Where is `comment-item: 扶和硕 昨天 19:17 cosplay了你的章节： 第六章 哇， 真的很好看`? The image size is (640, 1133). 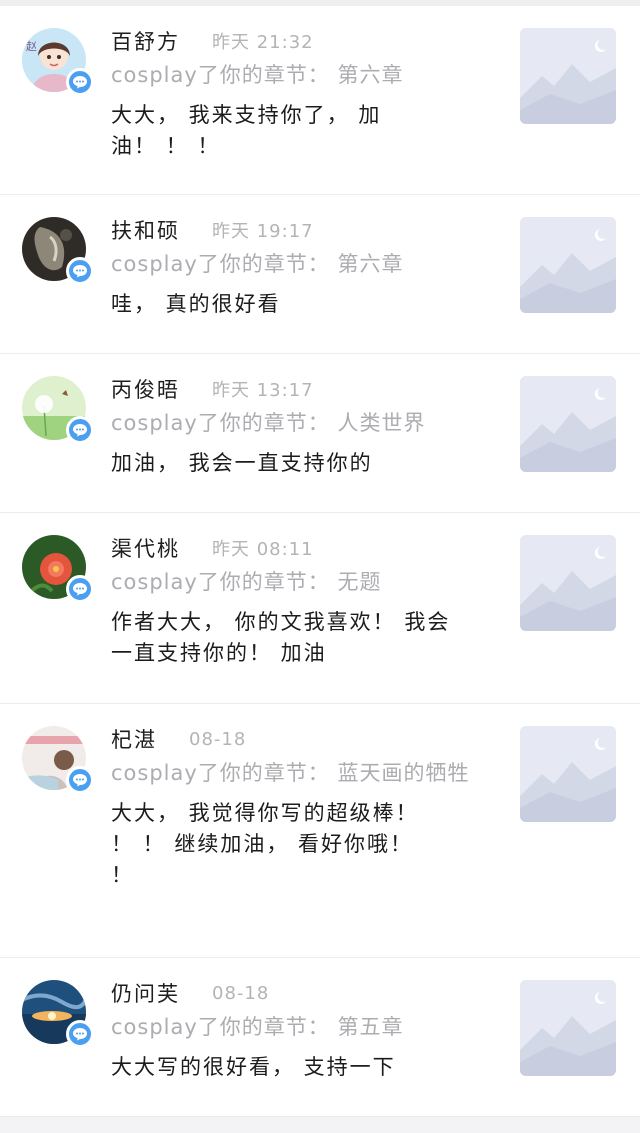
comment-item: 扶和硕 昨天 19:17 cosplay了你的章节： 第六章 哇， 真的很好看 is located at coordinates (320, 274).